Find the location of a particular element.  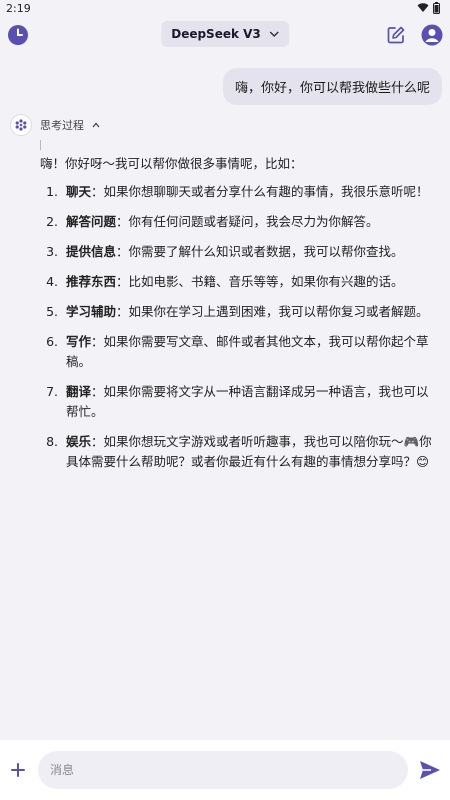

model-label: DeepSeek V3 is located at coordinates (216, 34).